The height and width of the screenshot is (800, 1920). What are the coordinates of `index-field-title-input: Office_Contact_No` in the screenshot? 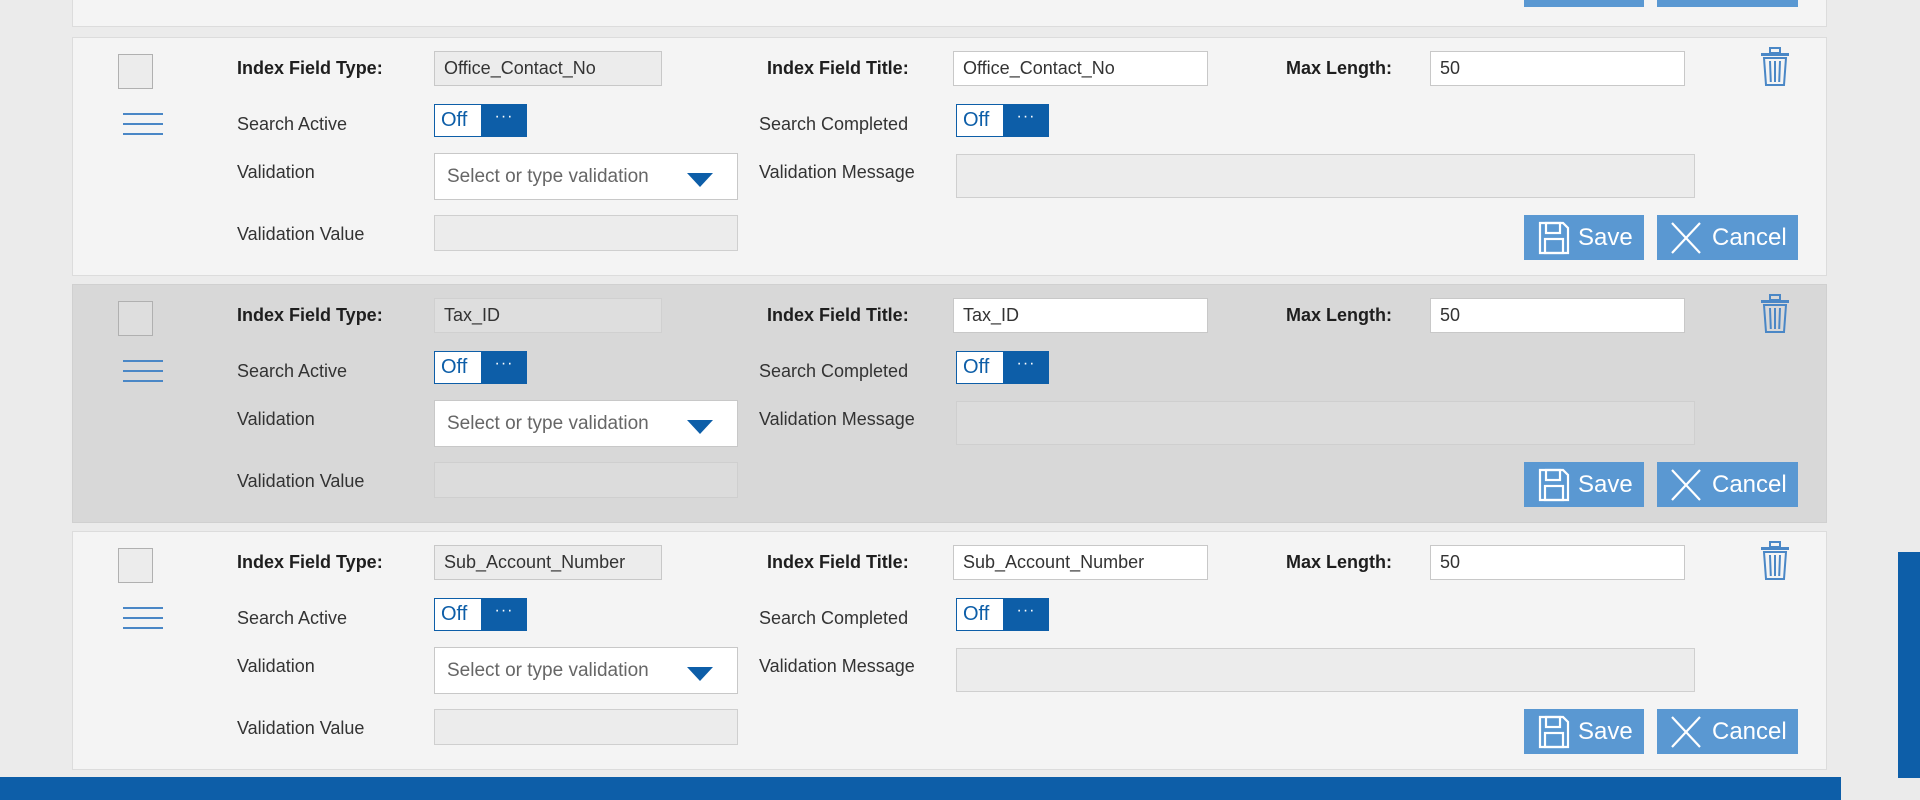 It's located at (1080, 68).